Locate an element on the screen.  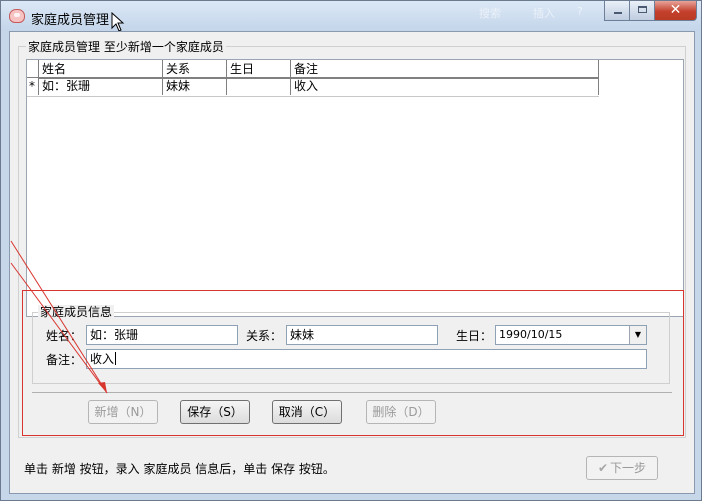
background-ghost-label: 插入 is located at coordinates (544, 13).